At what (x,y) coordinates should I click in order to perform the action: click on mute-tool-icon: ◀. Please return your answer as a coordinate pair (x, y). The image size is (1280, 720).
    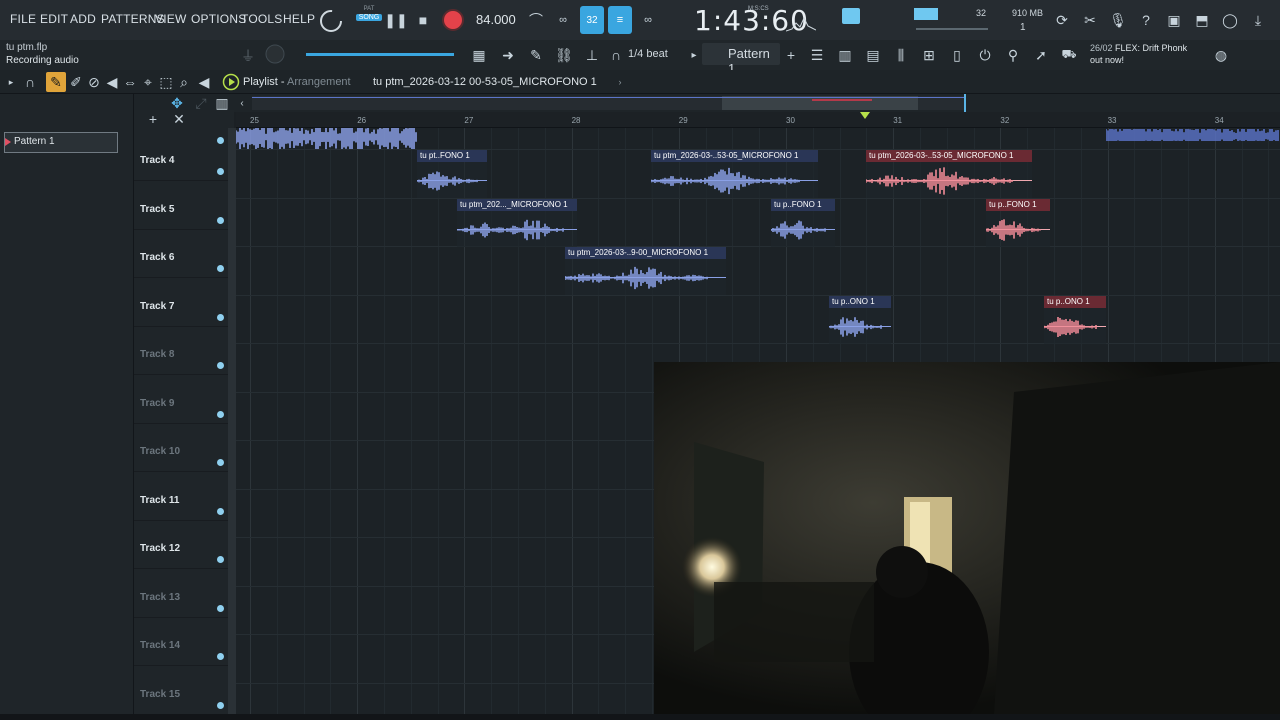
    Looking at the image, I should click on (112, 82).